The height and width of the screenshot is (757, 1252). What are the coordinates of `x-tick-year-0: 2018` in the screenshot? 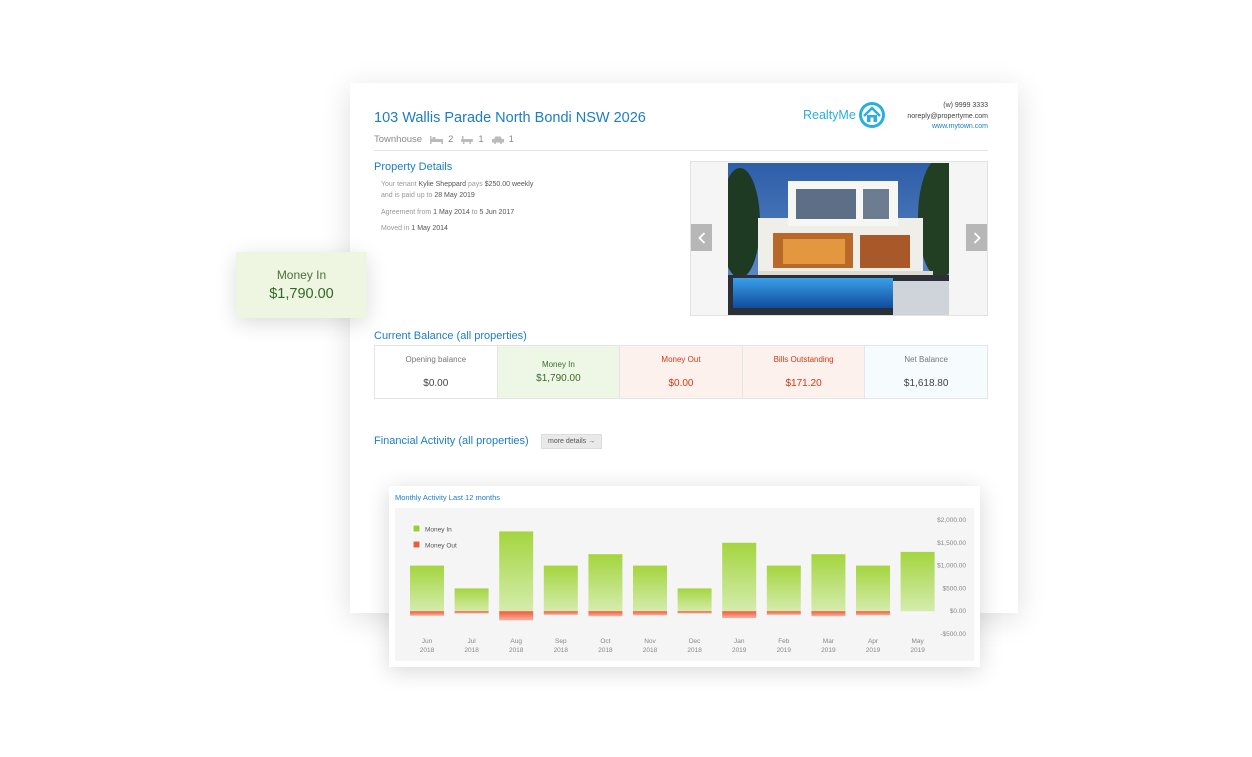 It's located at (427, 650).